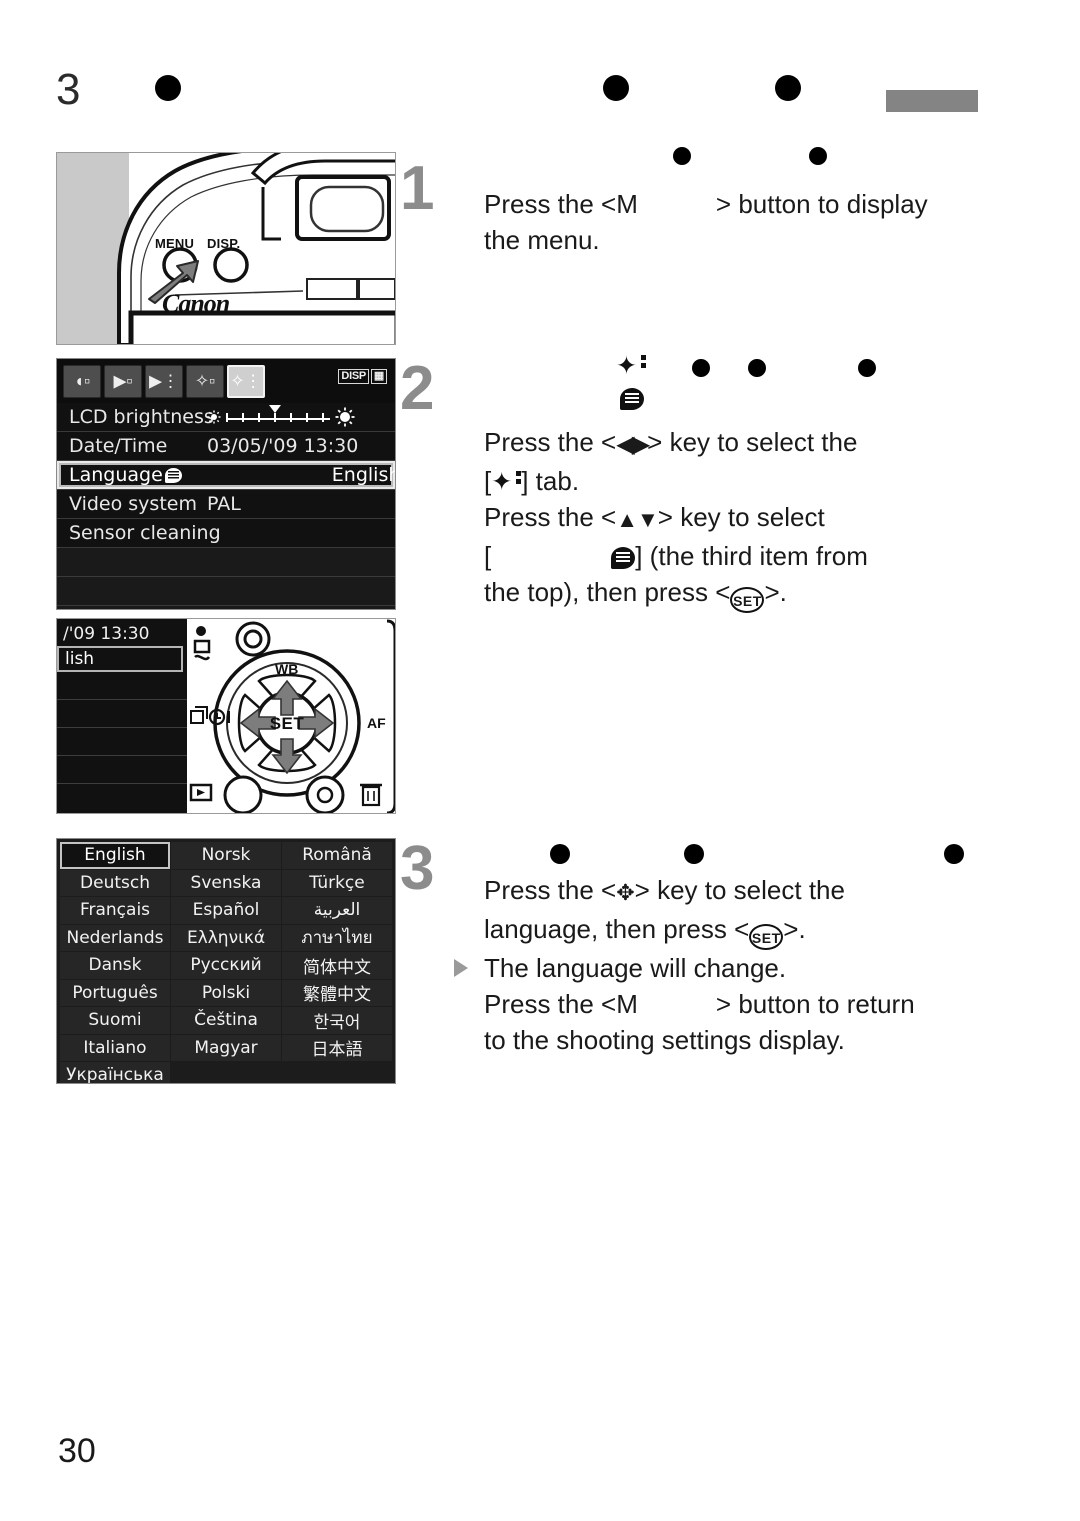 The width and height of the screenshot is (1080, 1521). I want to click on dpad-panel: WB AF SET, so click(291, 716).